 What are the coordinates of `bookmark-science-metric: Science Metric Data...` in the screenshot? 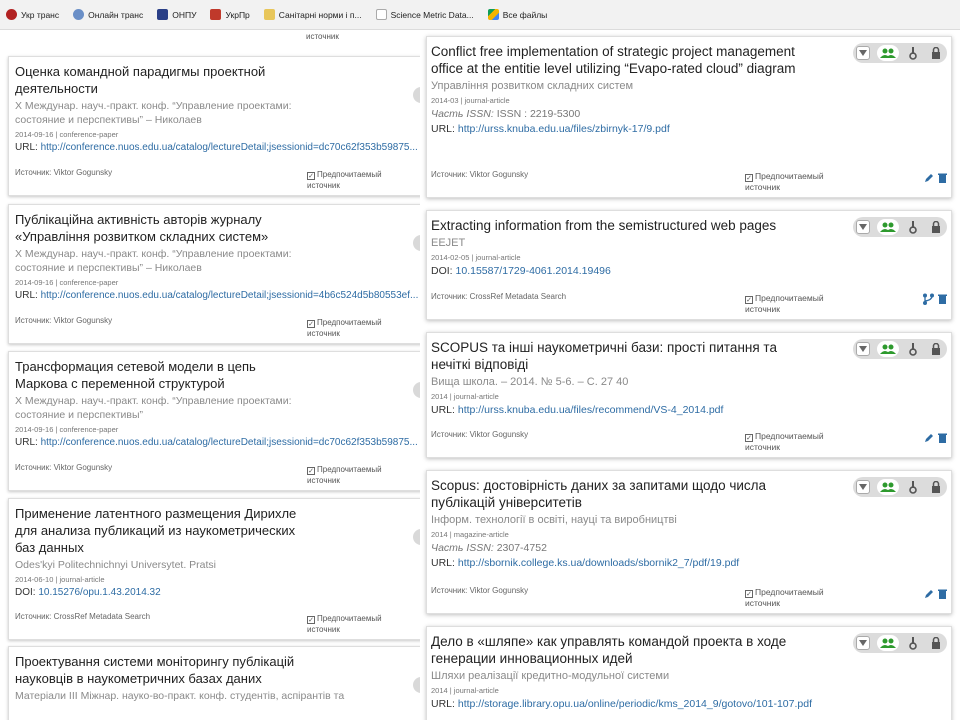 It's located at (424, 14).